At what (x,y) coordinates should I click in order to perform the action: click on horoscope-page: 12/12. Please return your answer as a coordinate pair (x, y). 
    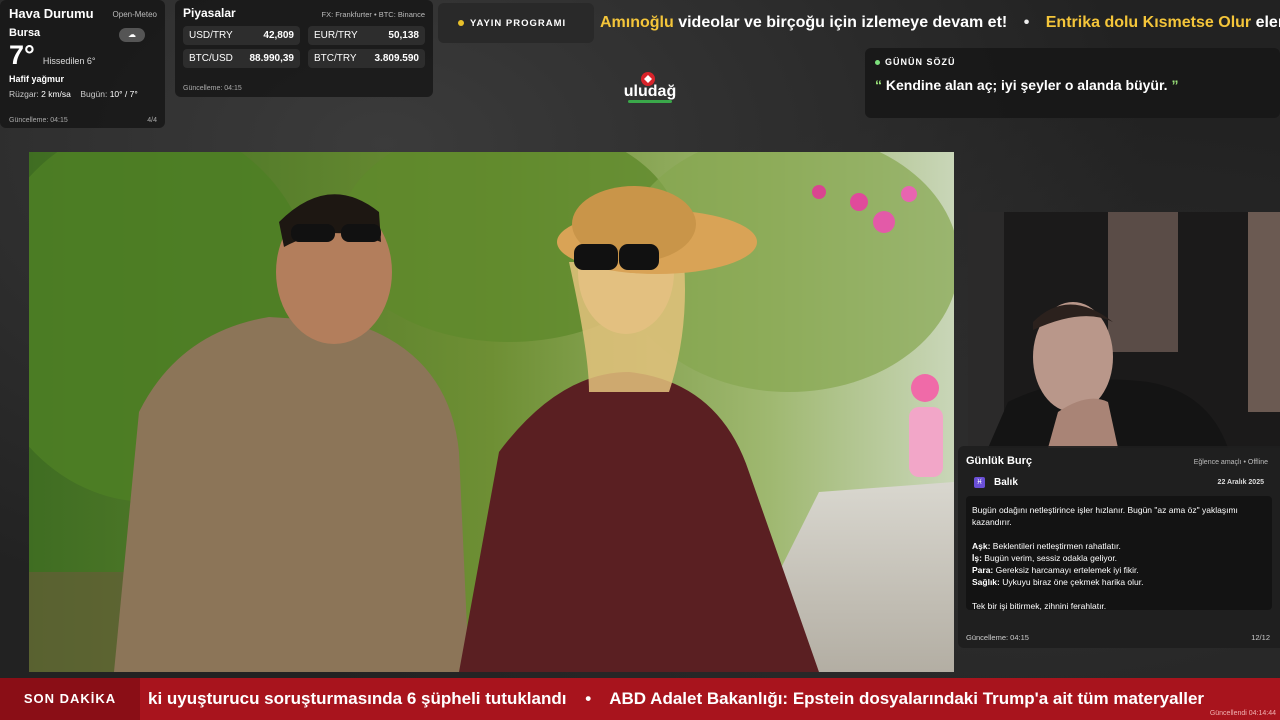
    Looking at the image, I should click on (1260, 637).